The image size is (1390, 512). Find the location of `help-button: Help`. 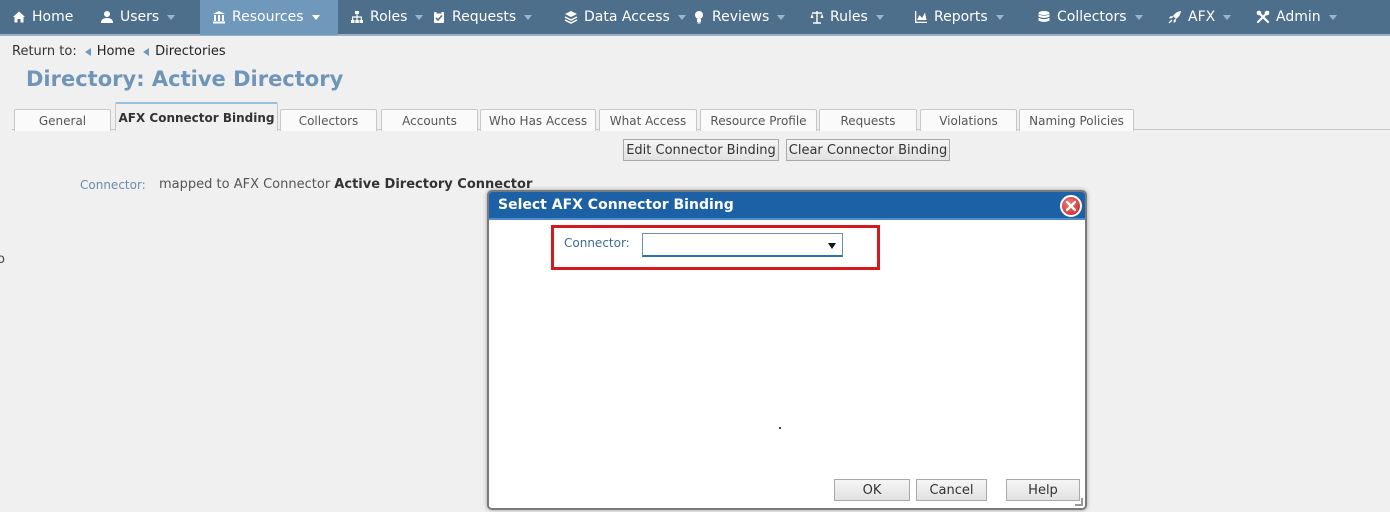

help-button: Help is located at coordinates (1043, 490).